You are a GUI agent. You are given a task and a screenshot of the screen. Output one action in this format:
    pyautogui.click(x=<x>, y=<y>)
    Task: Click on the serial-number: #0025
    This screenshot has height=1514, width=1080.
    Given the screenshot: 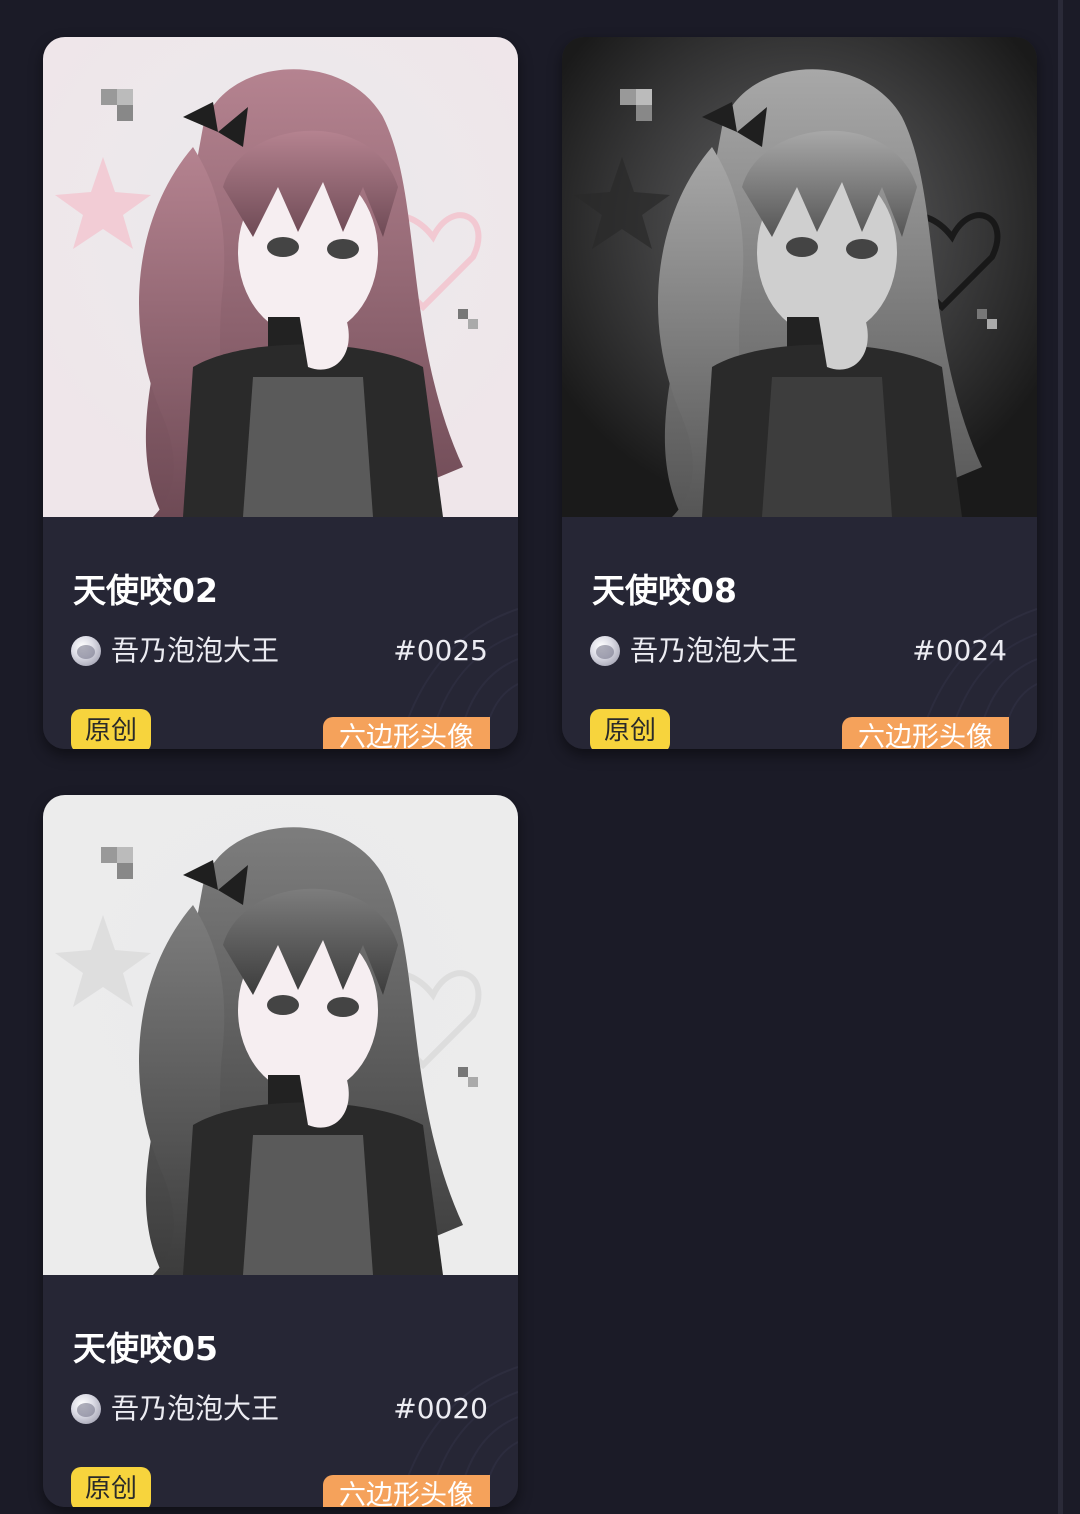 What is the action you would take?
    pyautogui.click(x=440, y=650)
    